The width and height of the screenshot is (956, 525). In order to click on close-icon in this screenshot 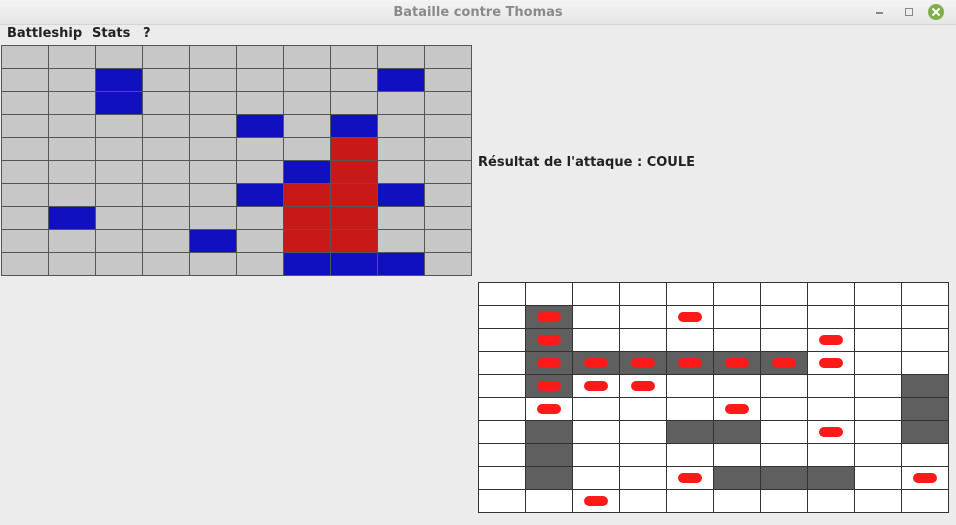, I will do `click(936, 12)`.